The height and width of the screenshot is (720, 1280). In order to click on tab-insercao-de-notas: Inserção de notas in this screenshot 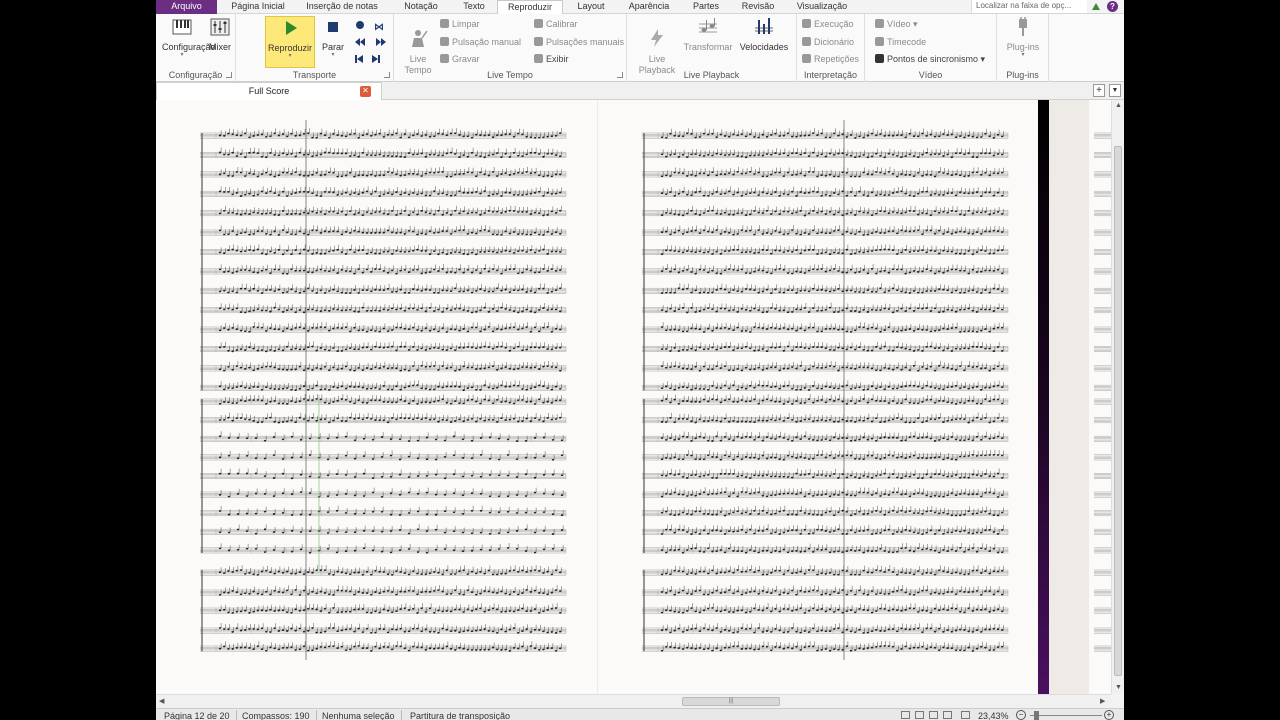, I will do `click(342, 7)`.